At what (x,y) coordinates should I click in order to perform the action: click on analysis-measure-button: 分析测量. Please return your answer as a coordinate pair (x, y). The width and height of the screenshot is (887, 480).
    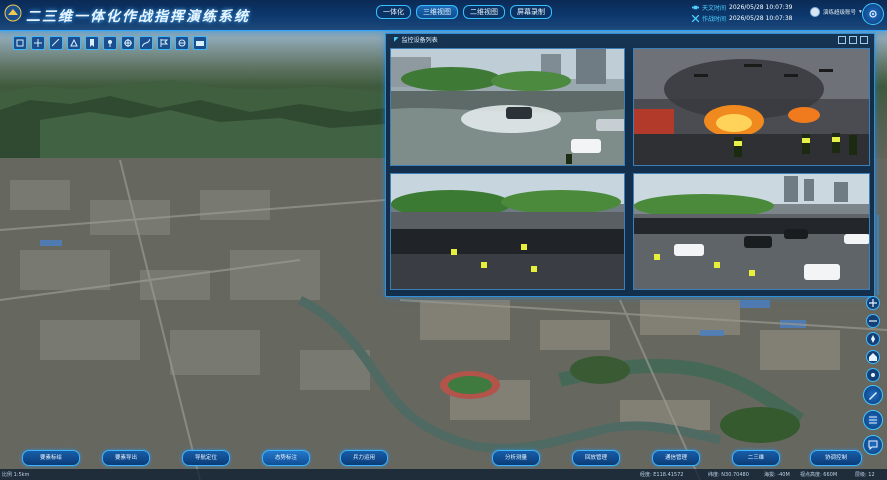
    Looking at the image, I should click on (516, 458).